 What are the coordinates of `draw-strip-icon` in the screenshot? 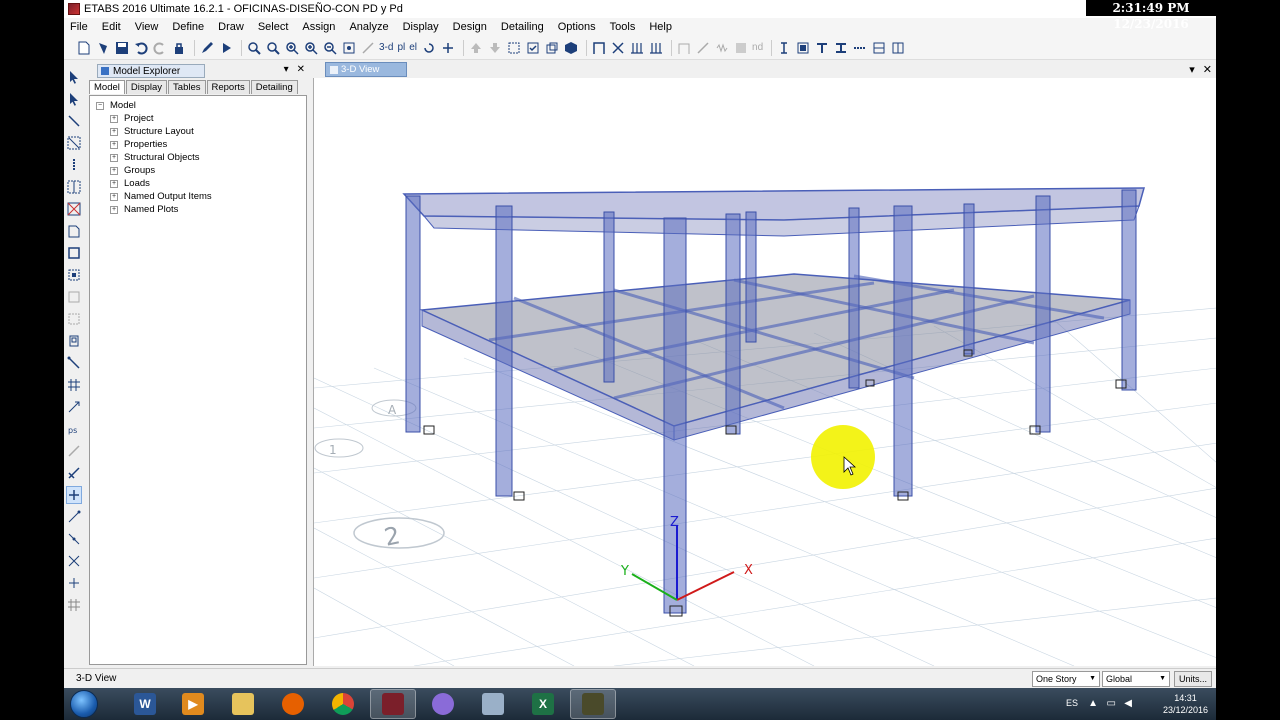 It's located at (74, 473).